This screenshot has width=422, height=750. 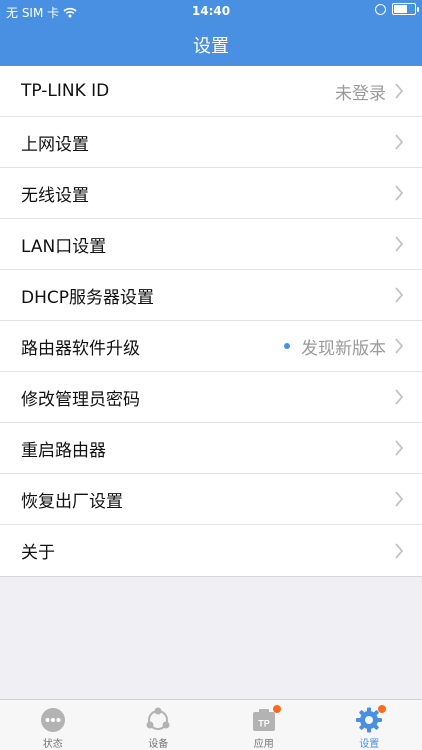 I want to click on tab-label: 设置, so click(x=369, y=744).